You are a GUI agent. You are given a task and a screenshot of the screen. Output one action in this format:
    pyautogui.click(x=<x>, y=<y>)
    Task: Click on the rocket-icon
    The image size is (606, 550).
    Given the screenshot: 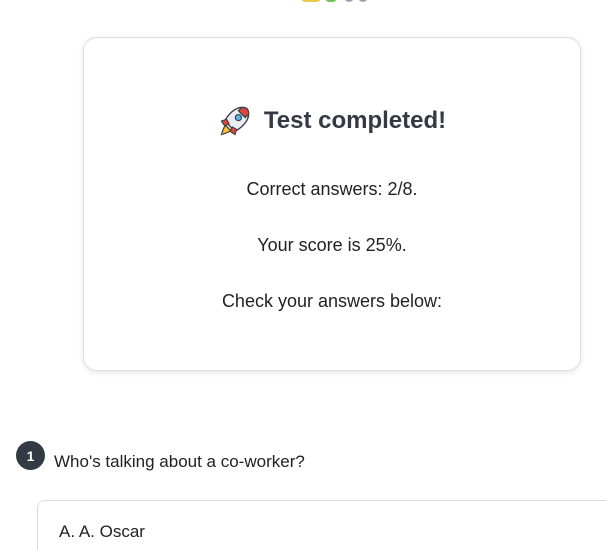 What is the action you would take?
    pyautogui.click(x=235, y=121)
    